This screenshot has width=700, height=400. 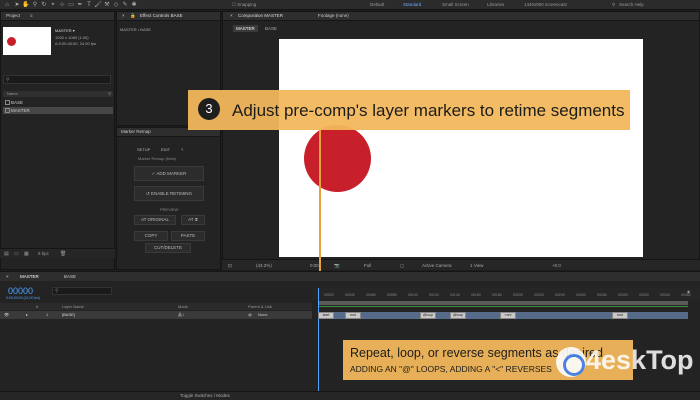 What do you see at coordinates (13, 15) in the screenshot?
I see `project-tab: Project` at bounding box center [13, 15].